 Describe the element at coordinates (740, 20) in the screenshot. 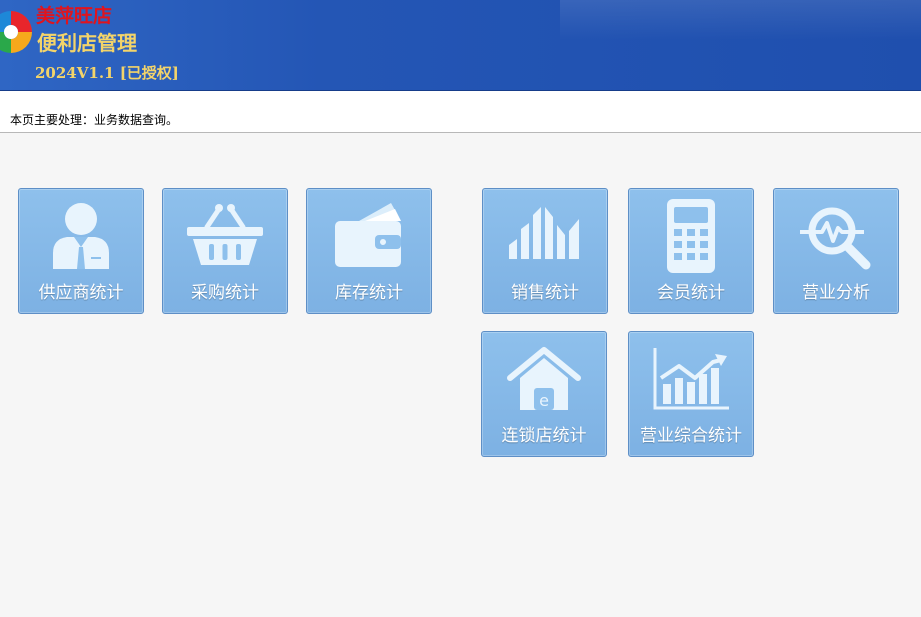

I see `header-gloss` at that location.